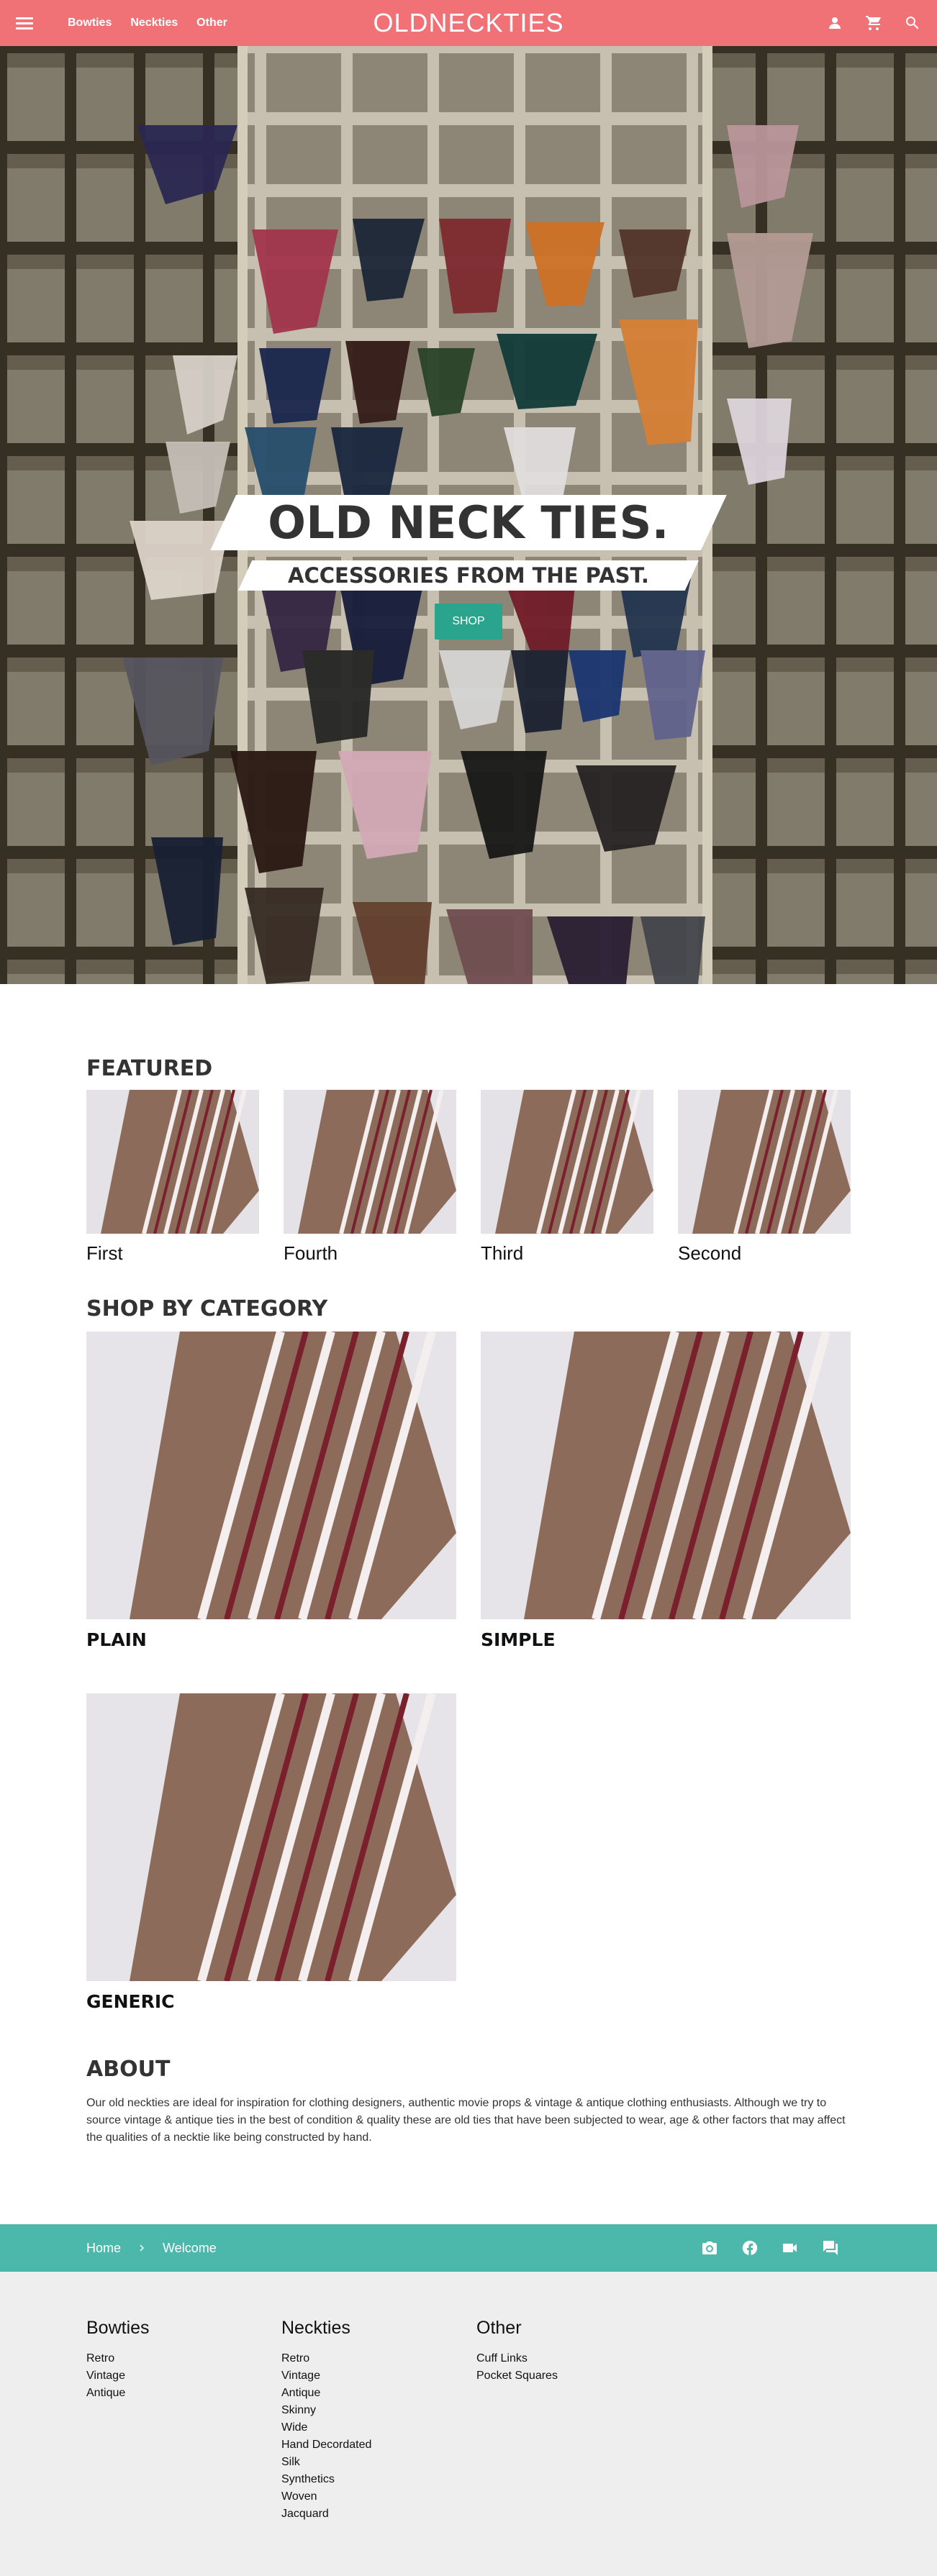  What do you see at coordinates (770, 2248) in the screenshot?
I see `social-links` at bounding box center [770, 2248].